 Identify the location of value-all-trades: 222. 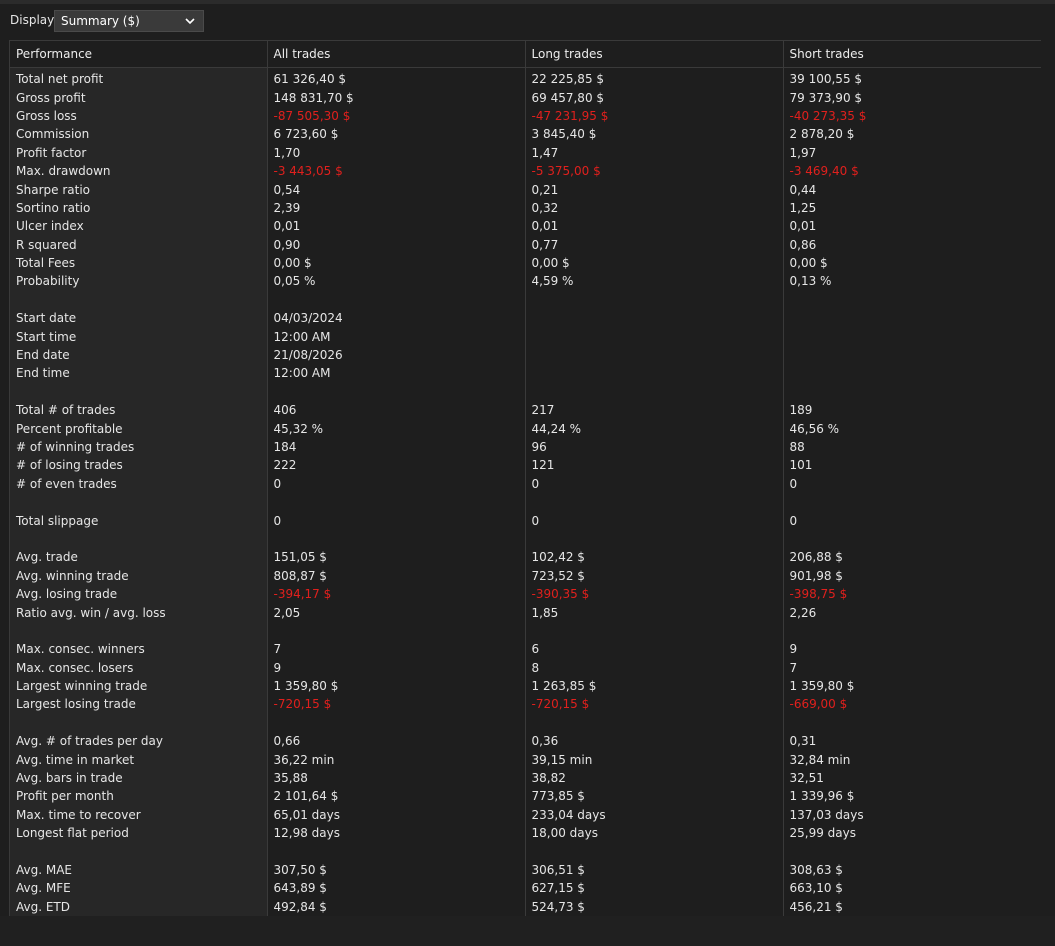
(396, 465).